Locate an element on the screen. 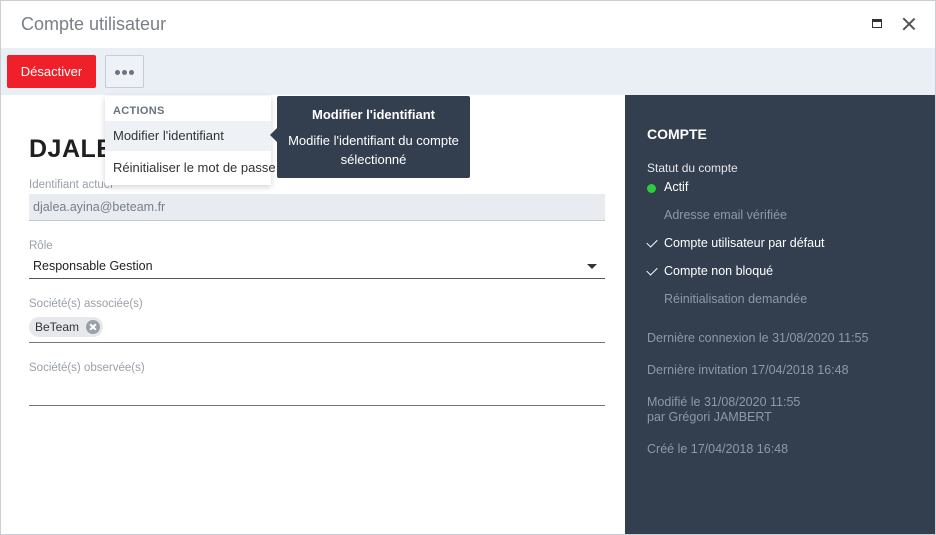 Image resolution: width=936 pixels, height=535 pixels. company-chip: BeTeam is located at coordinates (66, 327).